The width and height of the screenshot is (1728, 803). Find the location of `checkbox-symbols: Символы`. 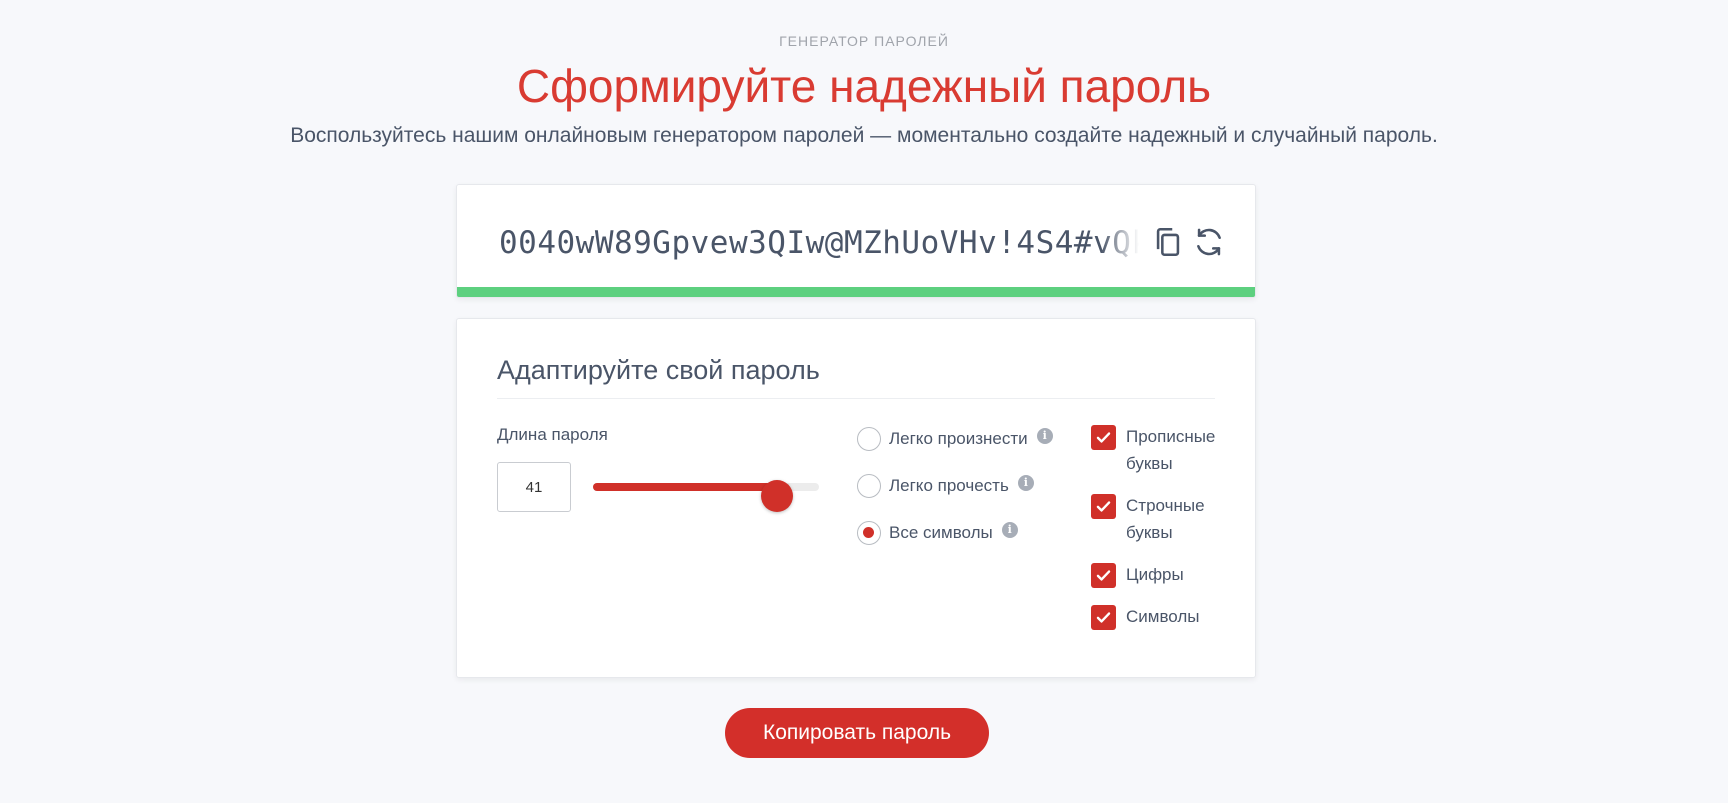

checkbox-symbols: Символы is located at coordinates (1163, 617).